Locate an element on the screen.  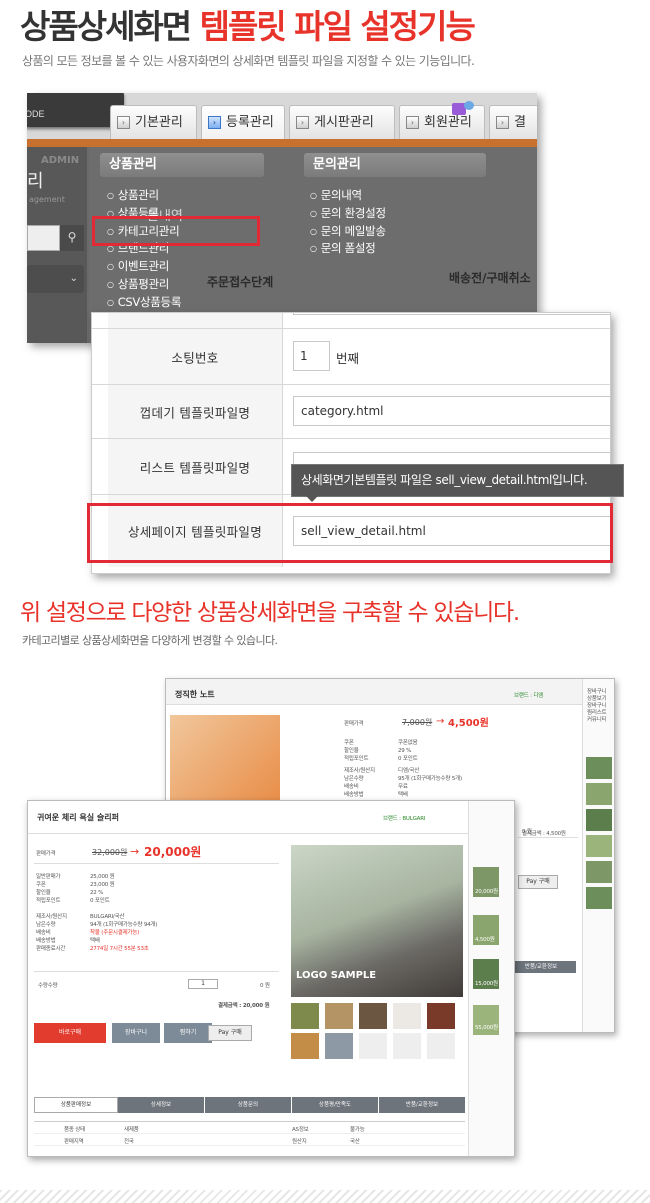
product-image is located at coordinates (225, 762).